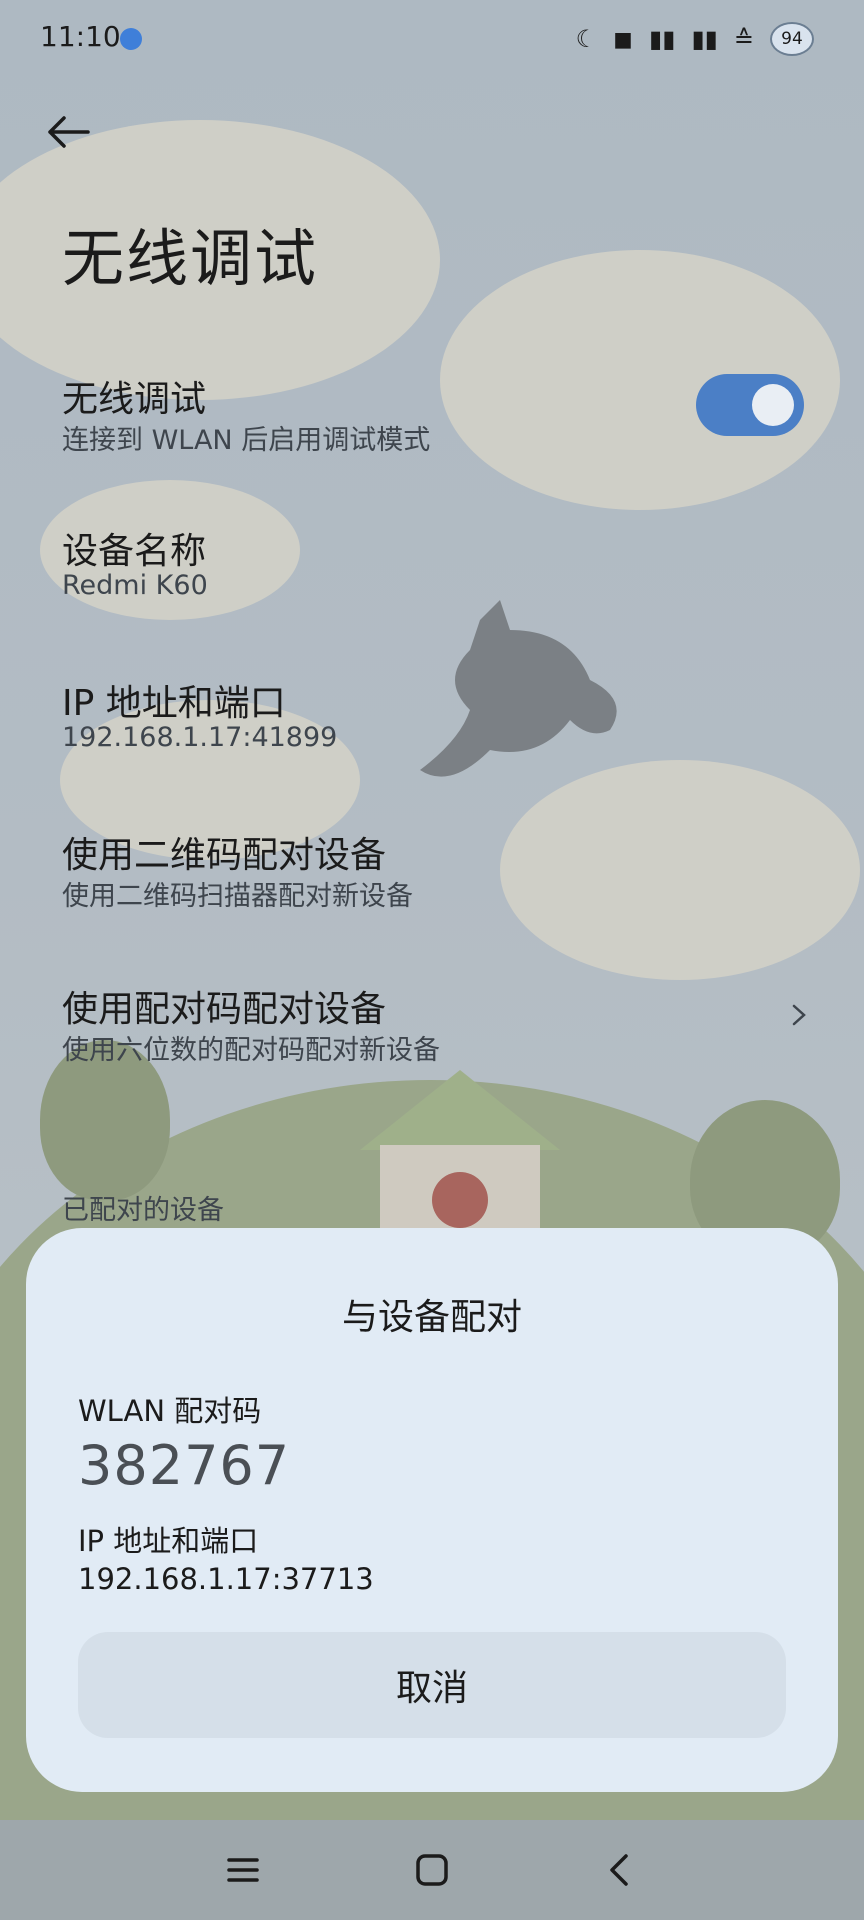 The height and width of the screenshot is (1920, 864). I want to click on navigation-bar, so click(432, 1870).